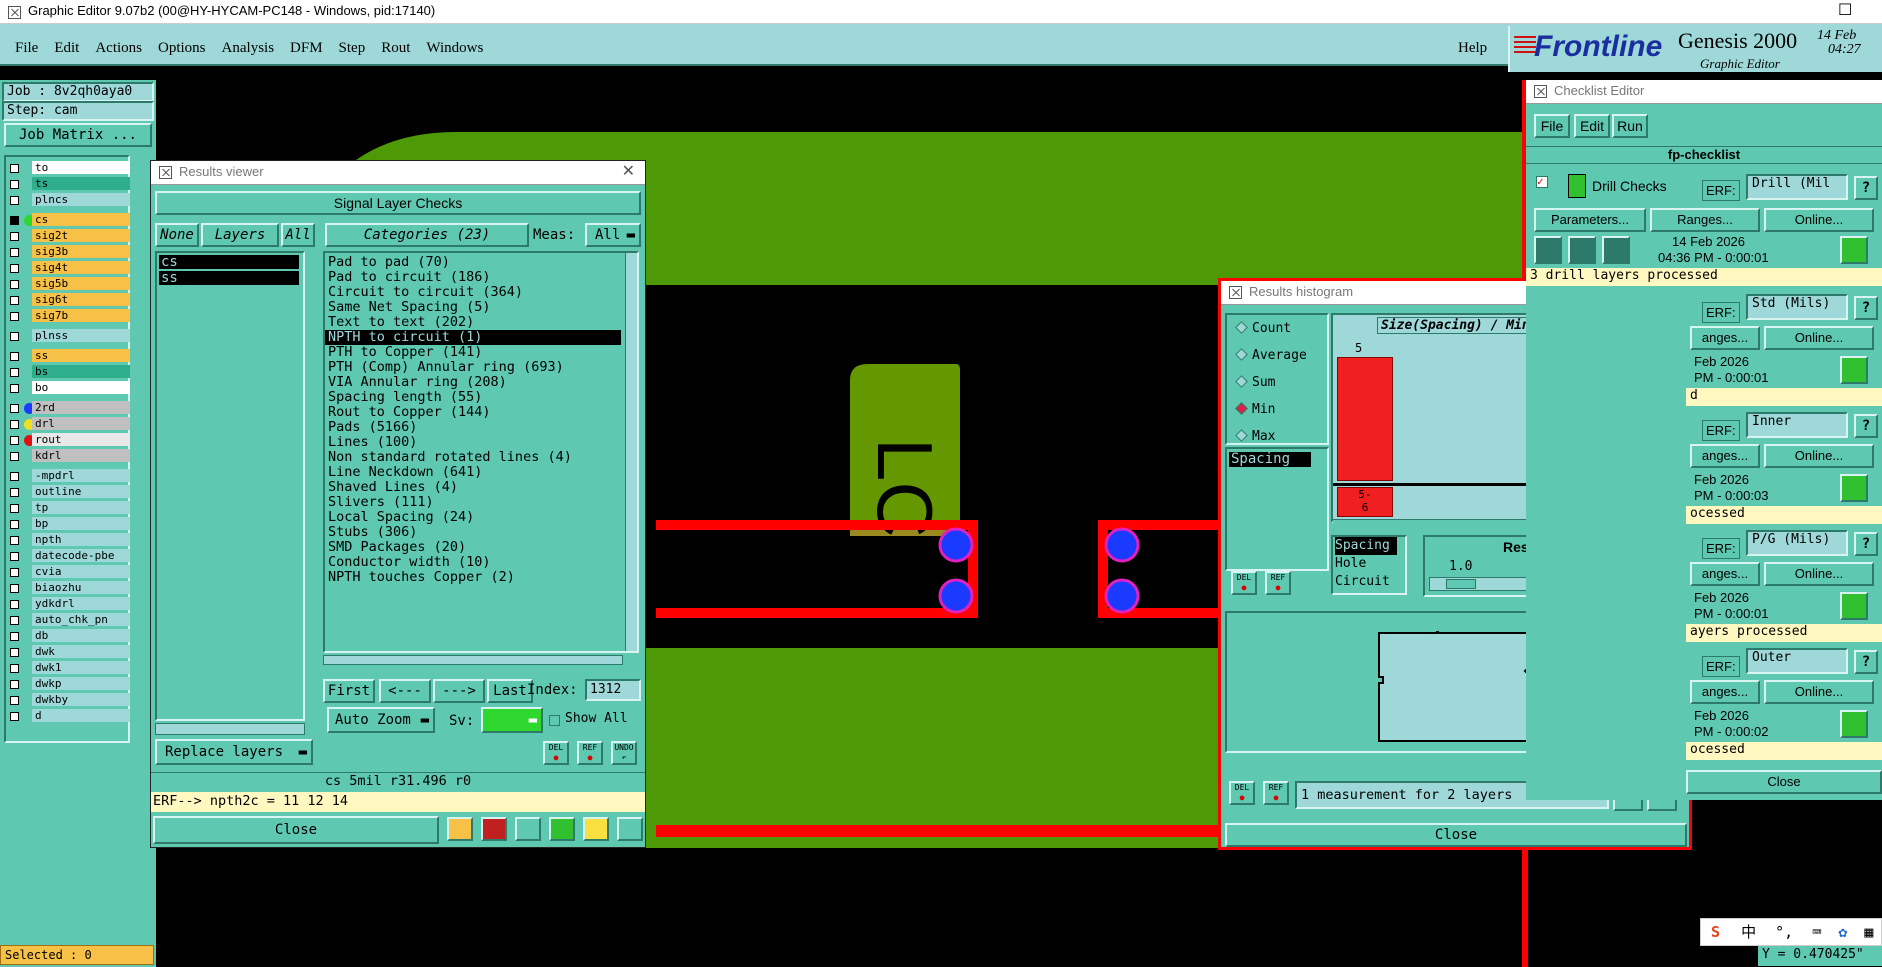  What do you see at coordinates (69, 168) in the screenshot?
I see `layer-row-to: to` at bounding box center [69, 168].